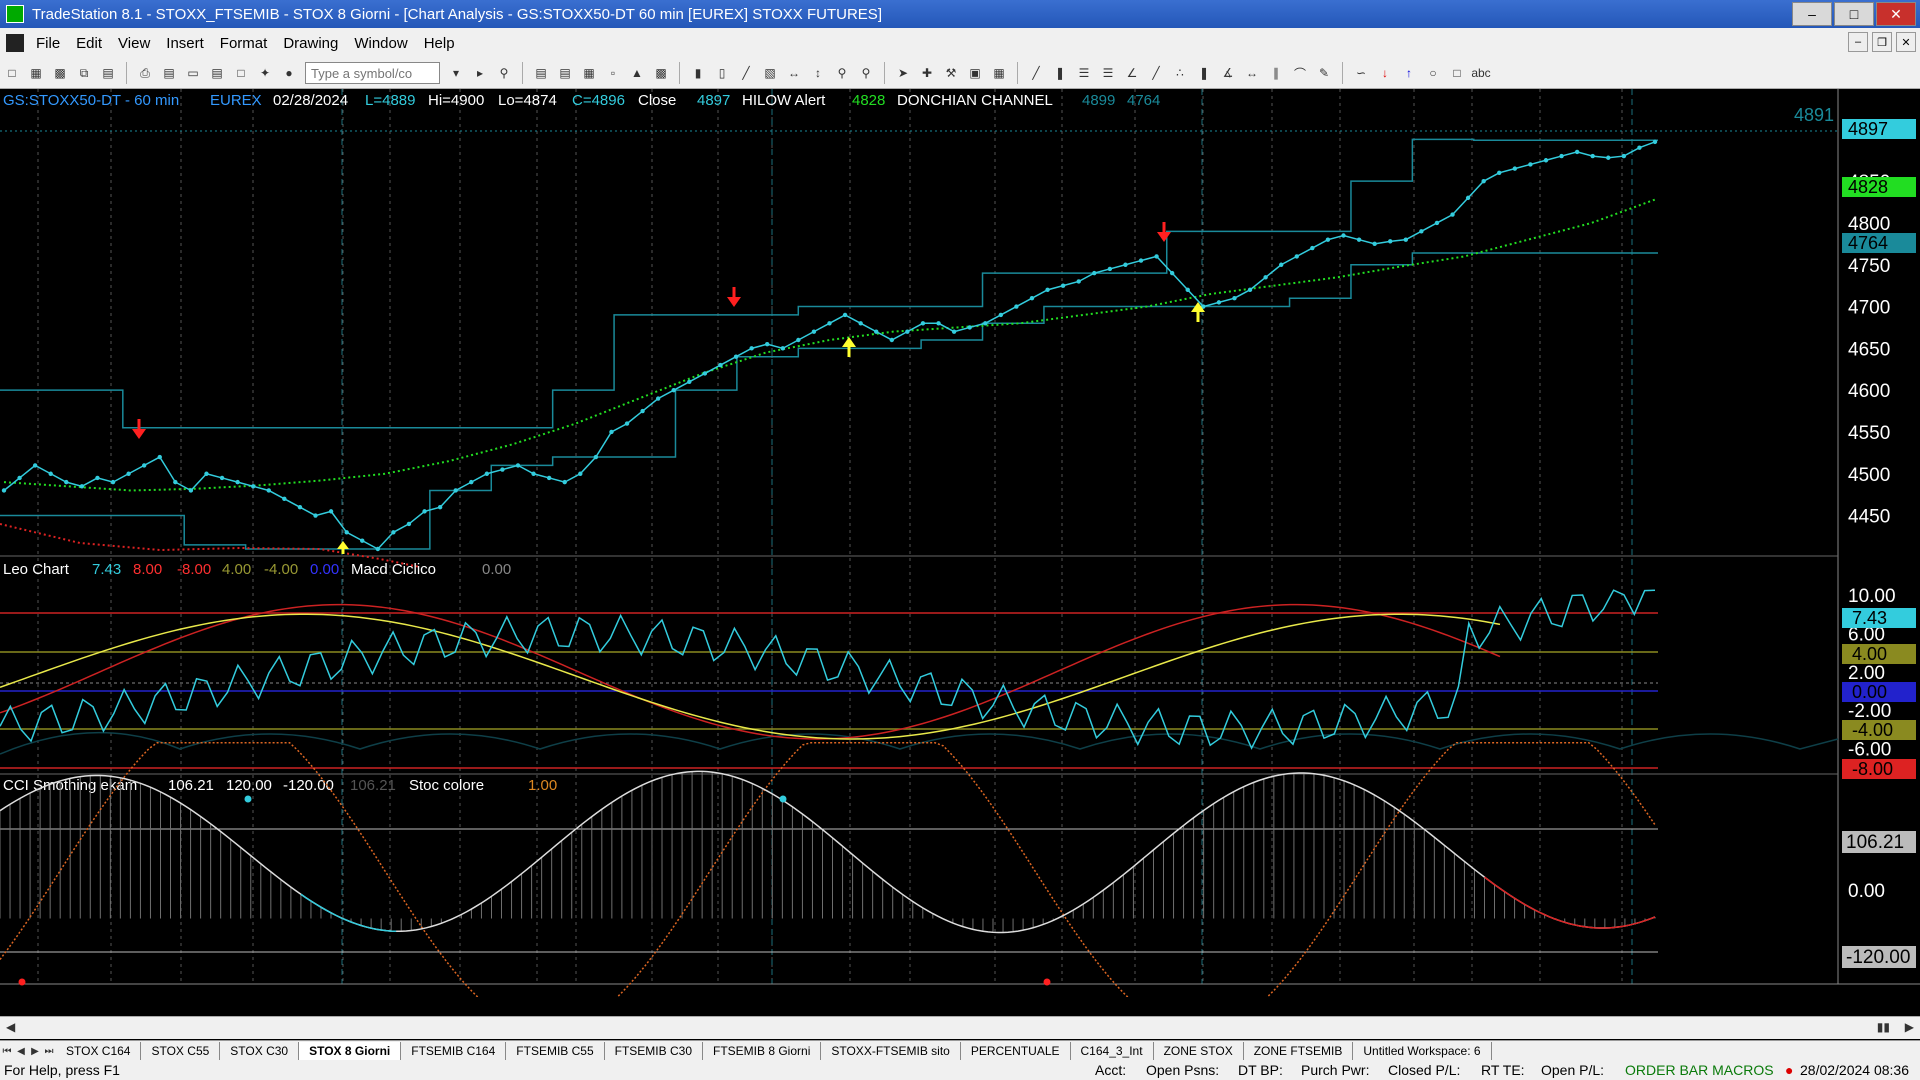 Image resolution: width=1920 pixels, height=1080 pixels. Describe the element at coordinates (108, 73) in the screenshot. I see `paste-icon: ▤` at that location.